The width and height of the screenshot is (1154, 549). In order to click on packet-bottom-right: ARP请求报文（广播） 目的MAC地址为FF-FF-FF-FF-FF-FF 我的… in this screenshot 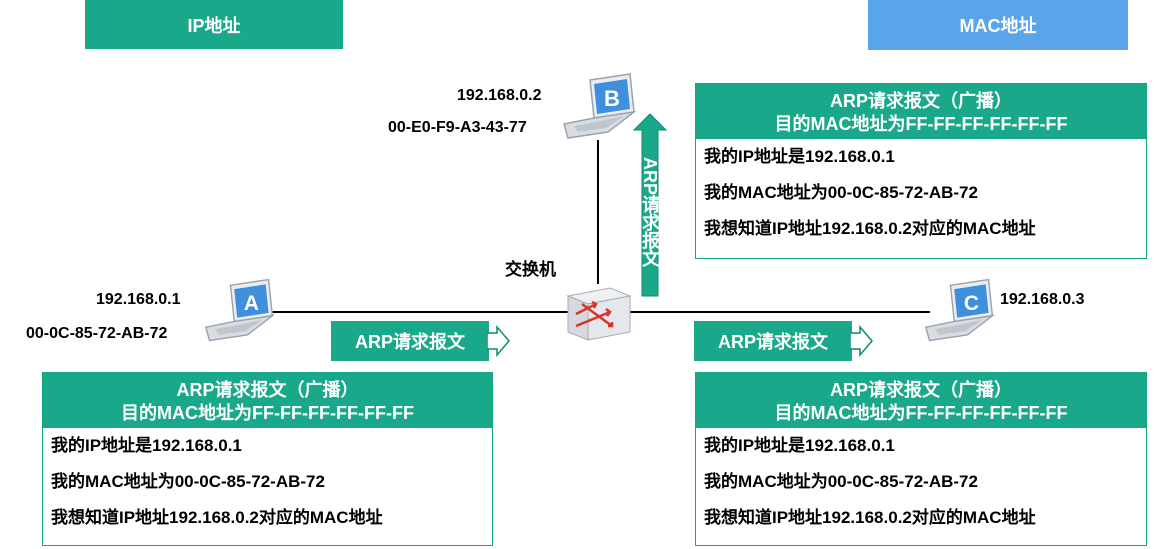, I will do `click(921, 459)`.